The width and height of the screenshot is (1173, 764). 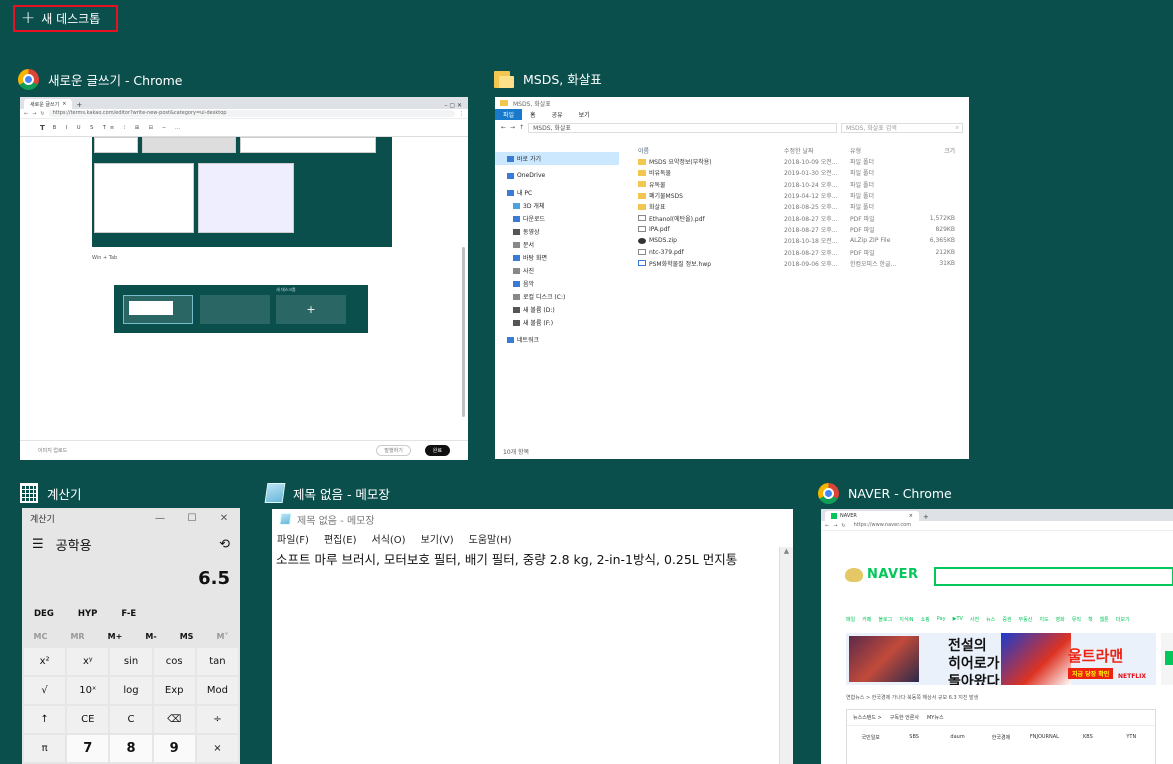 I want to click on subscribed-tab: 구독한 언론사, so click(x=904, y=717).